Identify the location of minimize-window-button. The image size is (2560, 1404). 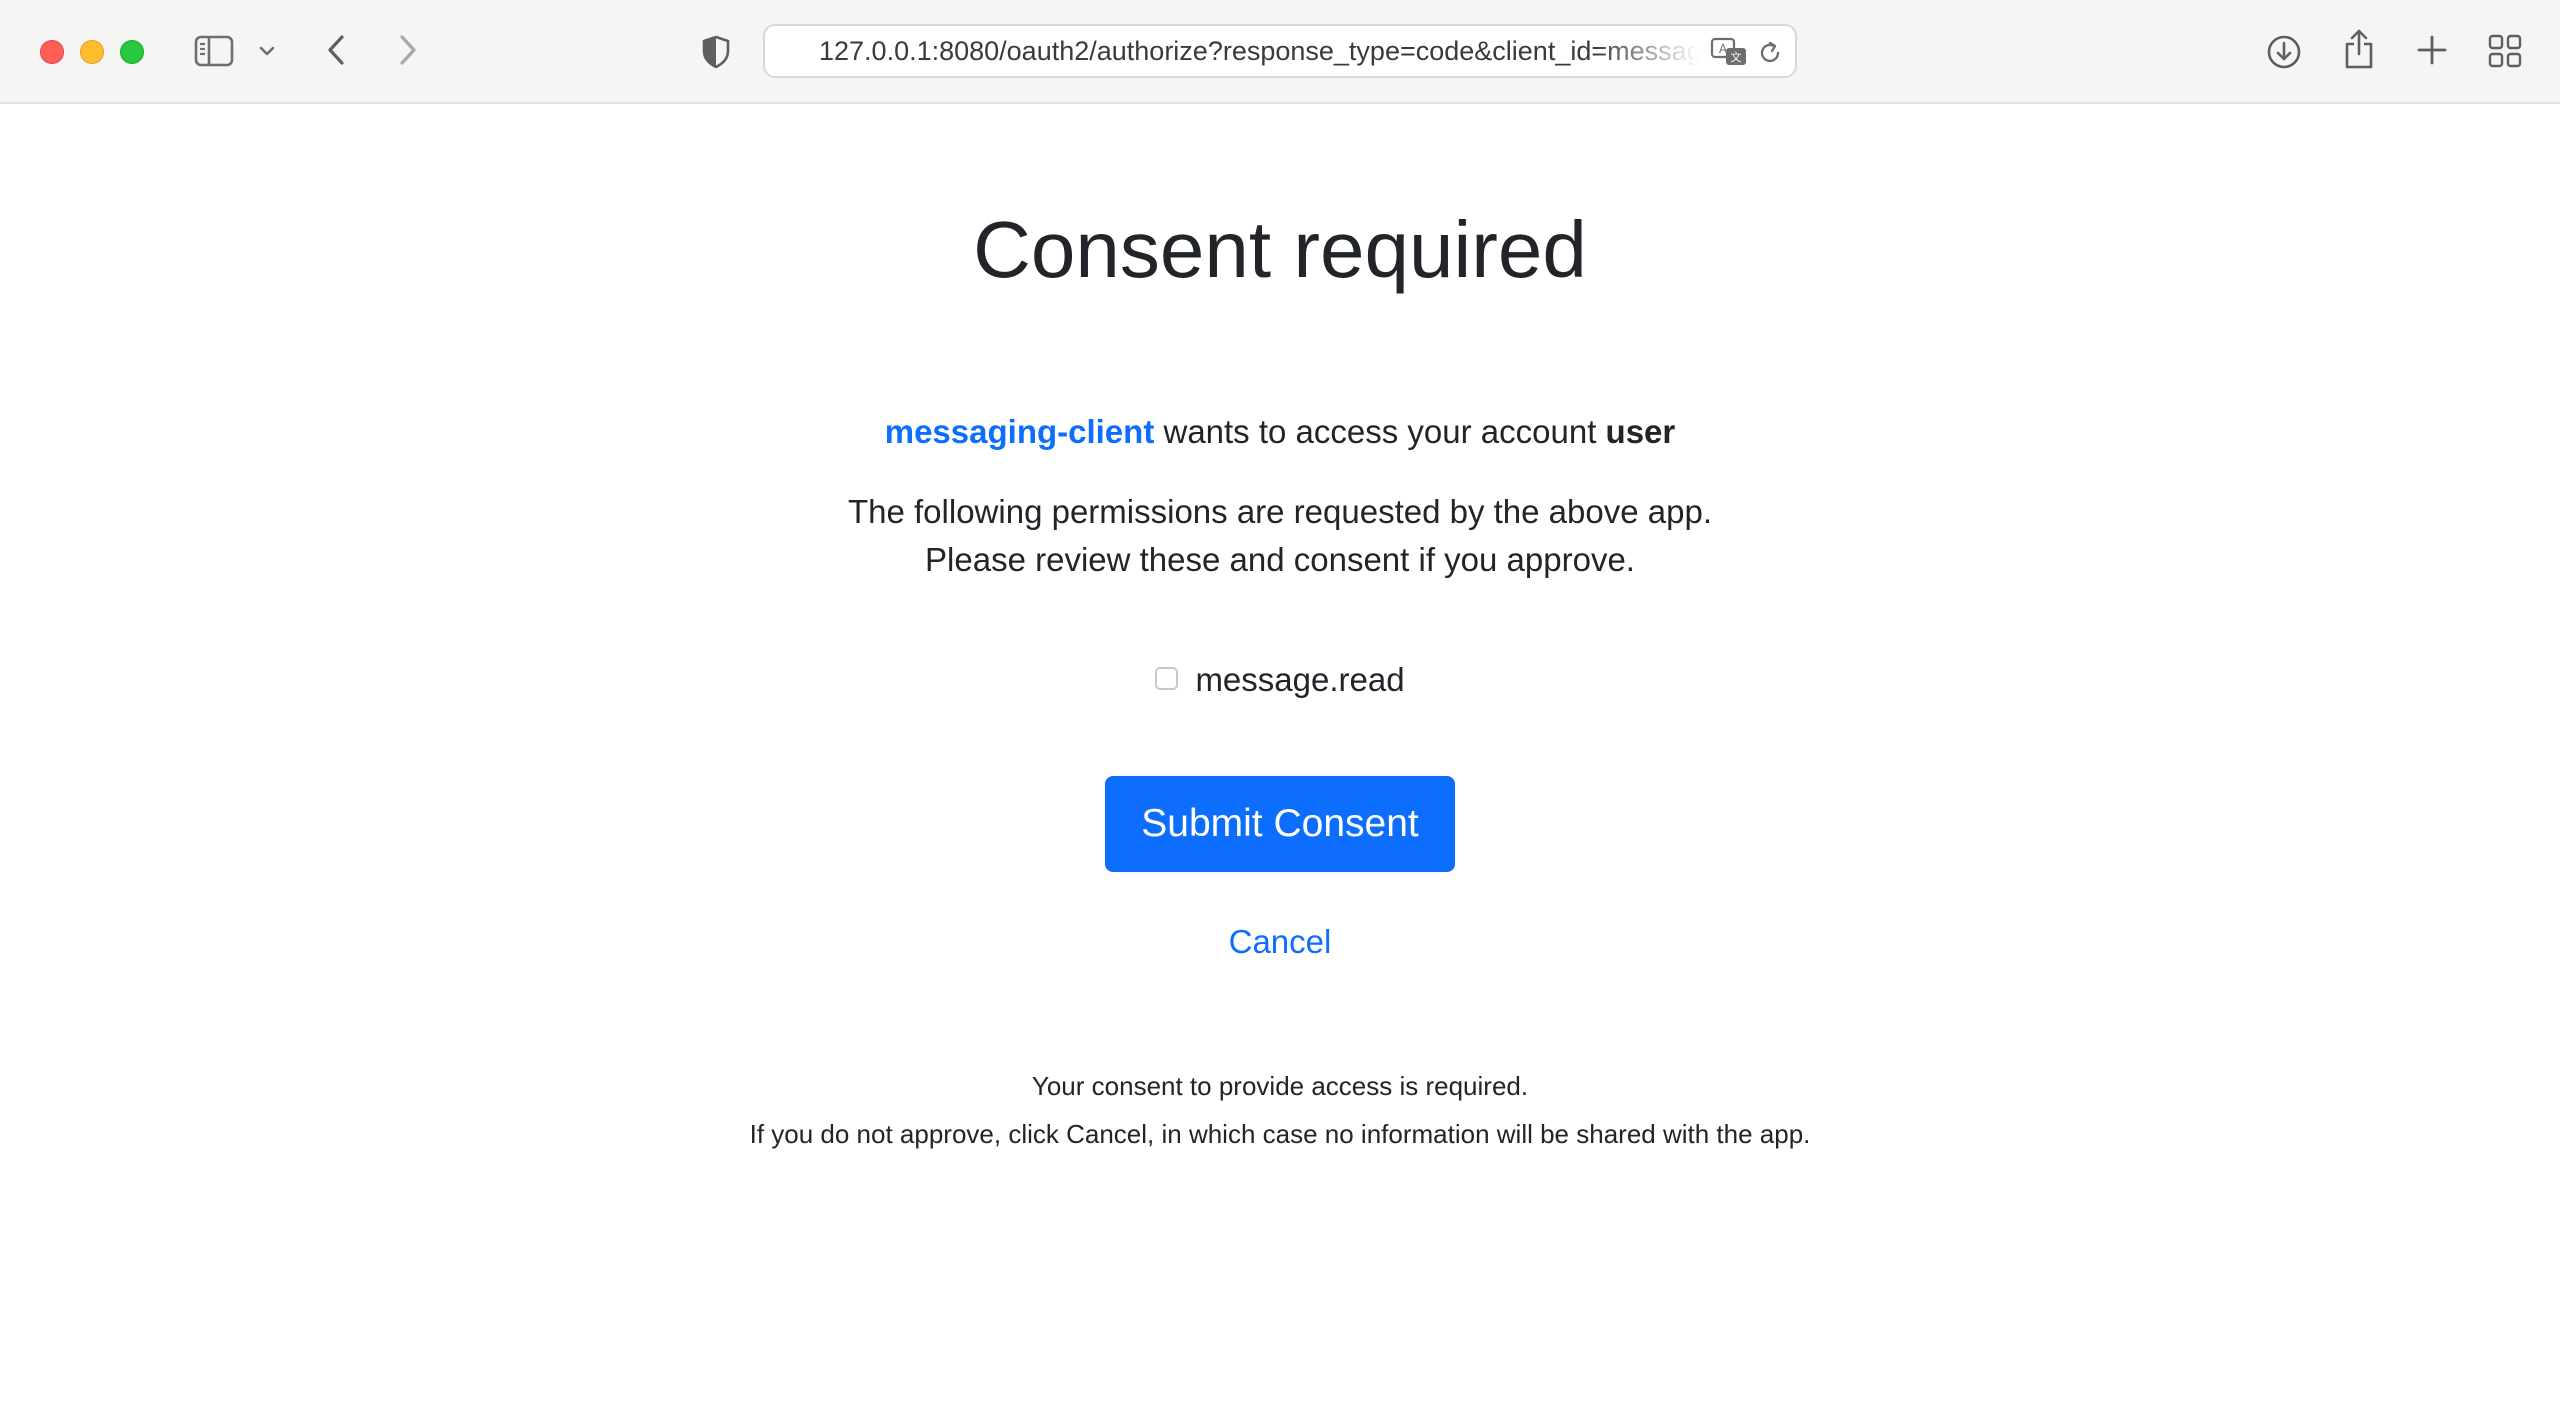
(92, 52).